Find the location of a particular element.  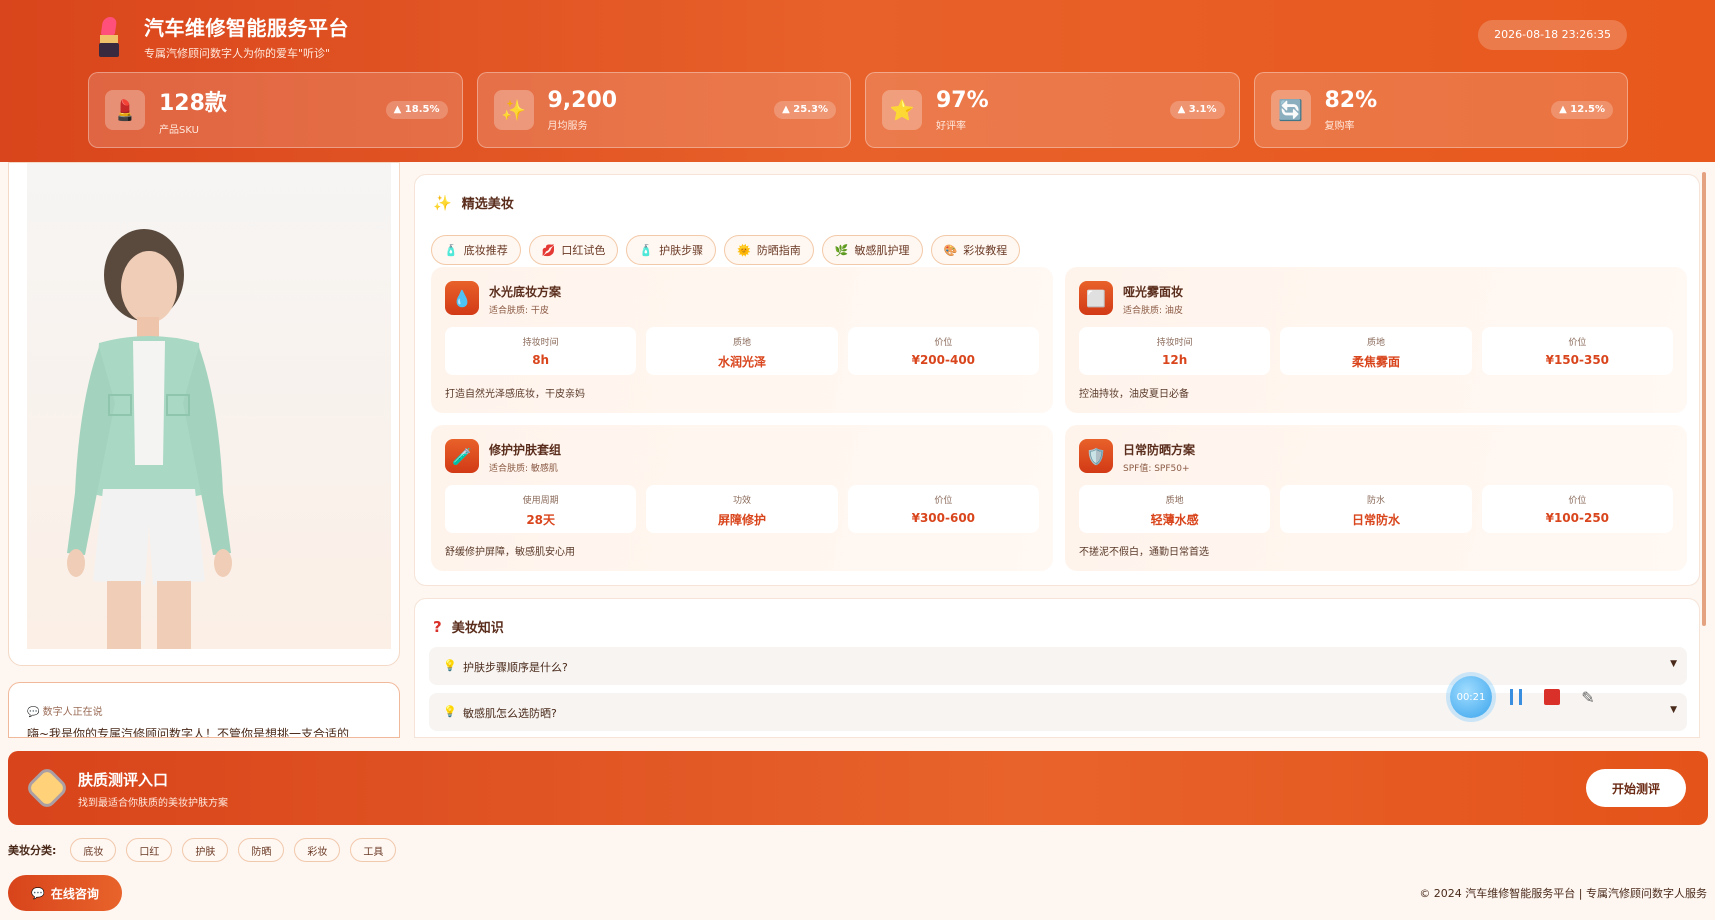

recording-toolbar: 00:21 ✎ is located at coordinates (1525, 697).